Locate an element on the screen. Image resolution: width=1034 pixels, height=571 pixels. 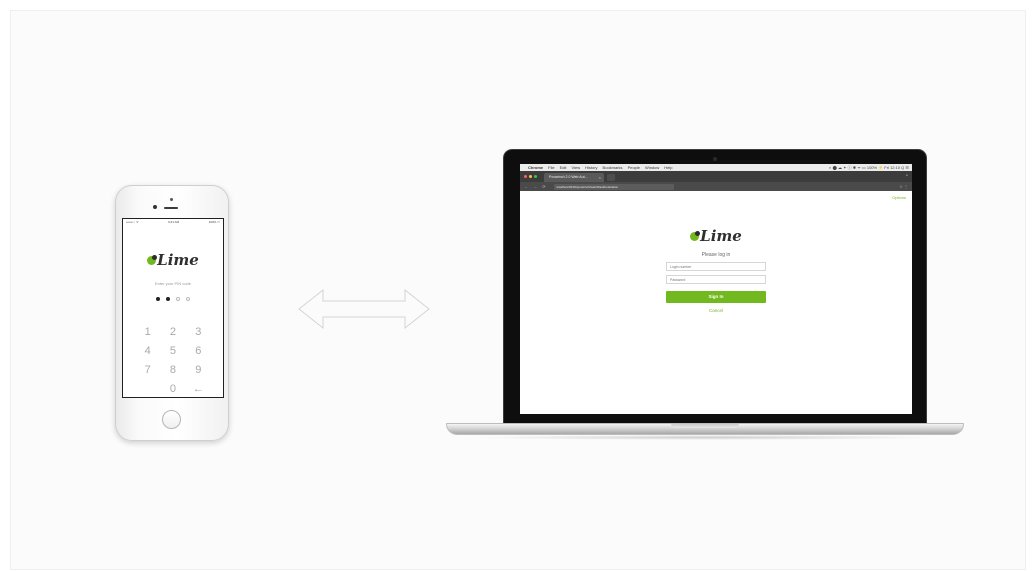
minimize-window-button is located at coordinates (530, 176).